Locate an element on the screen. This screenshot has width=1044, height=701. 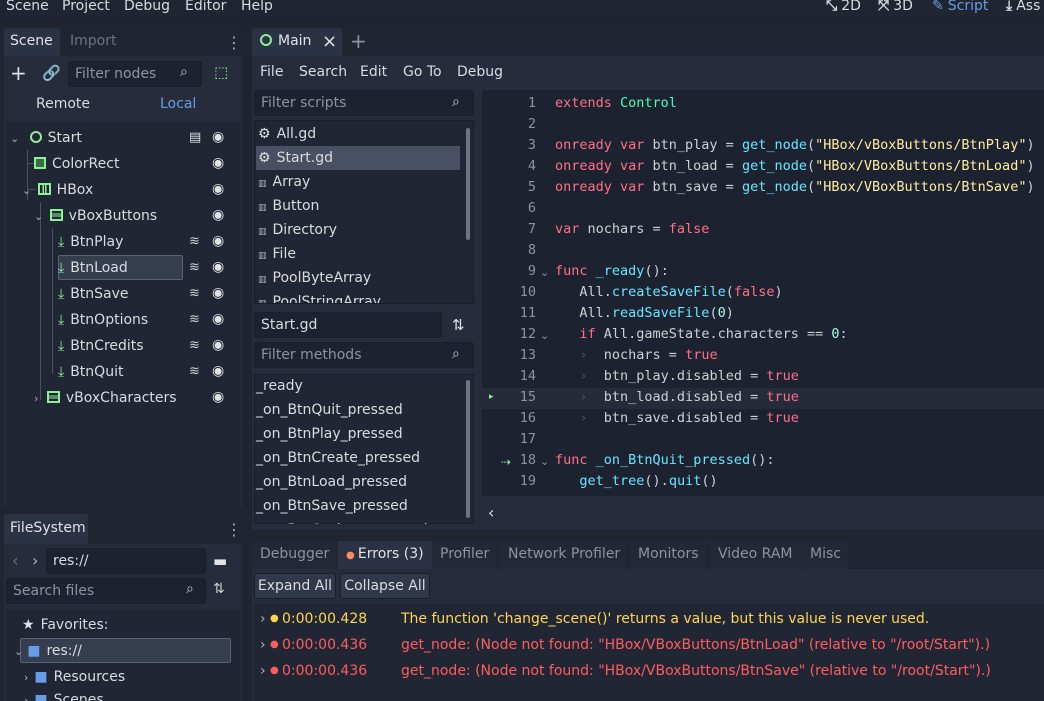
new-tab-icon: + is located at coordinates (358, 41).